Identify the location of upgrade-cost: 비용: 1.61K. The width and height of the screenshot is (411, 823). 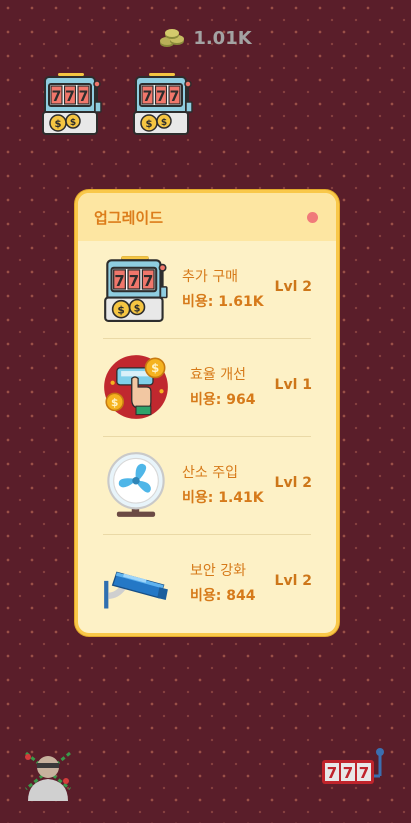
(223, 302).